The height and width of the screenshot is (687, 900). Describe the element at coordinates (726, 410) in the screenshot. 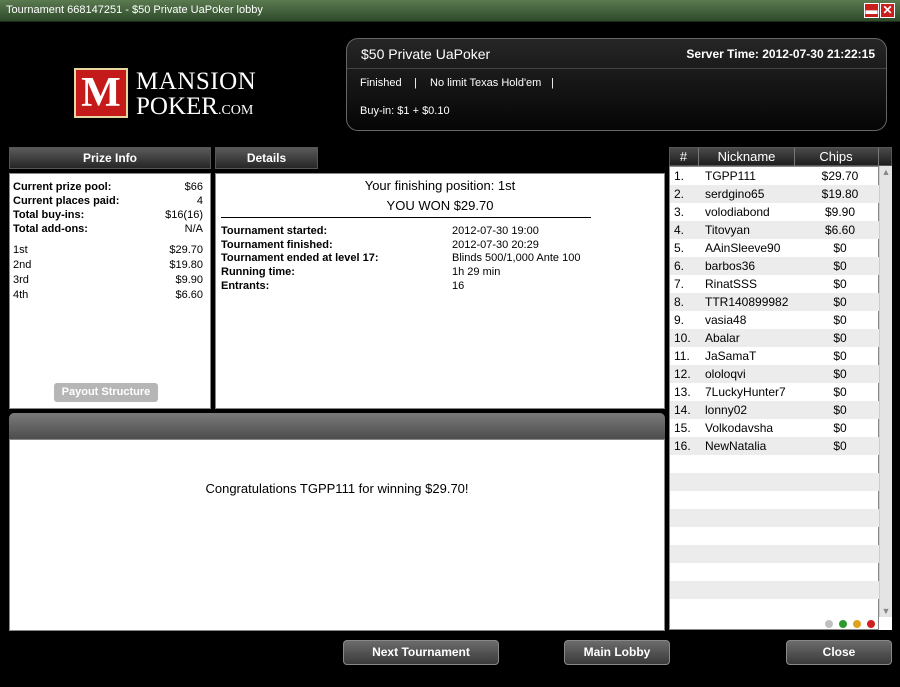

I see `player-nickname: lonny02` at that location.